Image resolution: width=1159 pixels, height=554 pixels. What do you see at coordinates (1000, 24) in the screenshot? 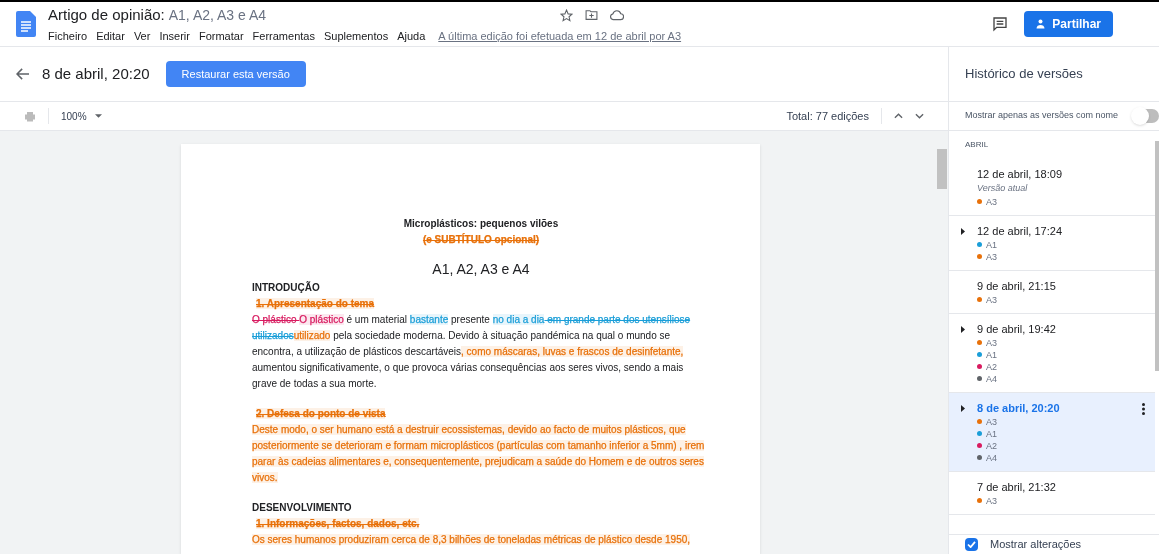
I see `comment-icon` at bounding box center [1000, 24].